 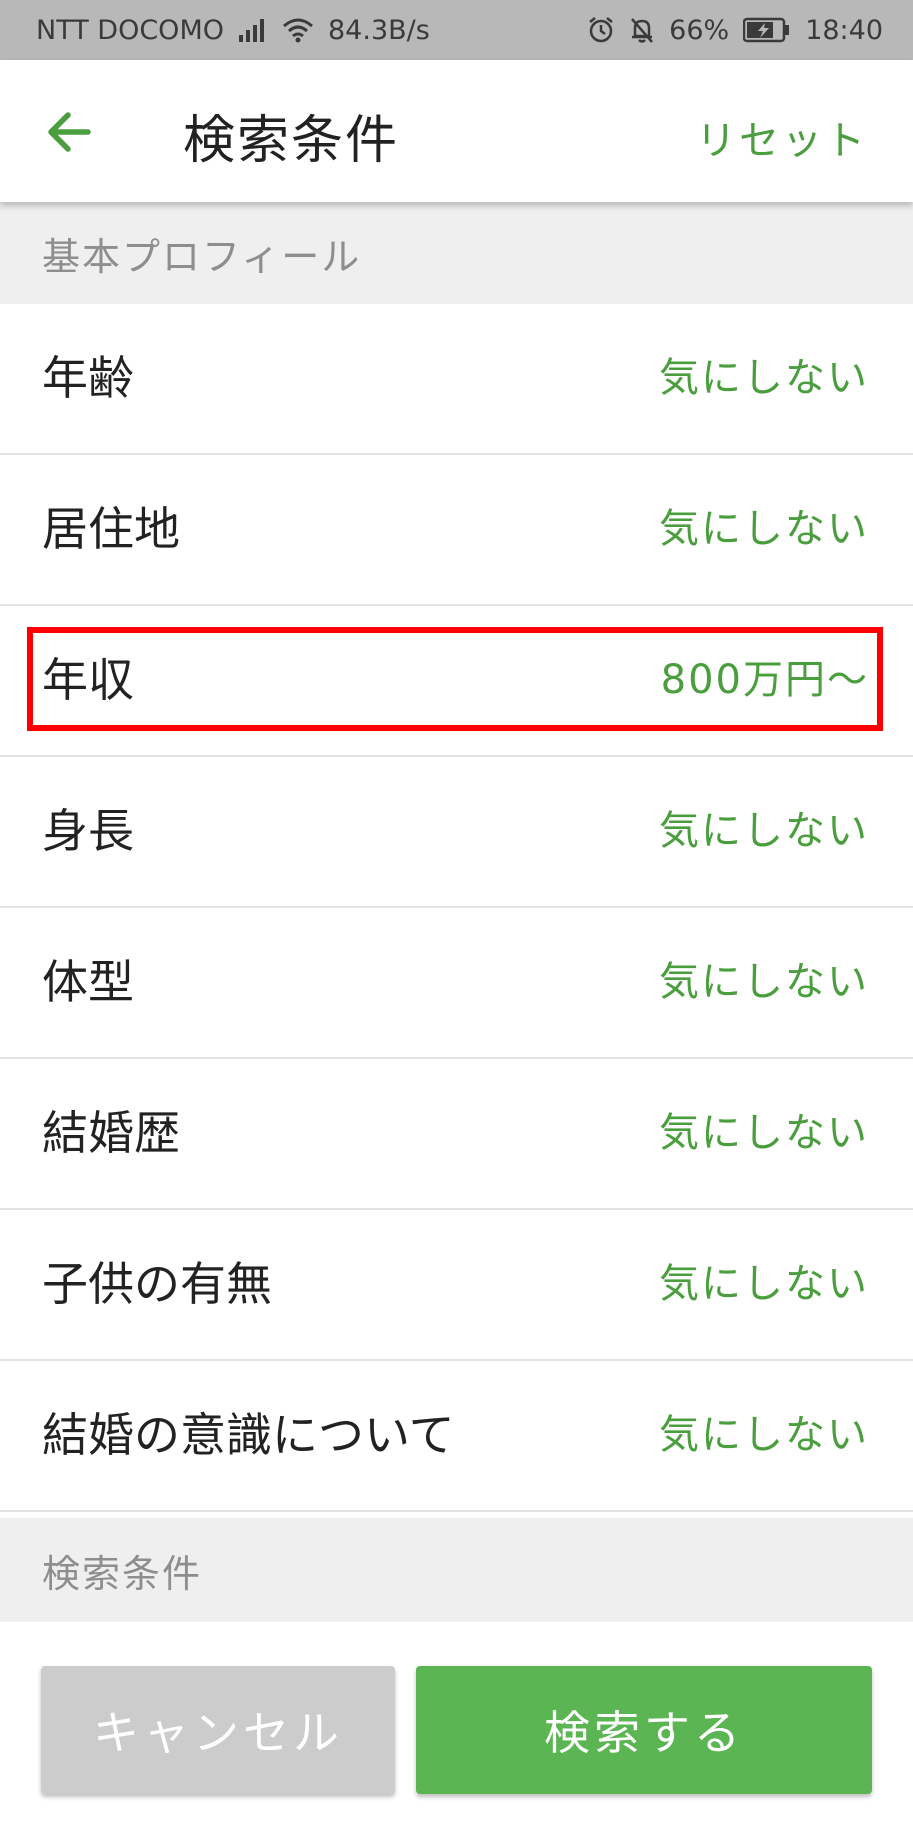 I want to click on row-residence: 居住地 気にしない, so click(x=456, y=530).